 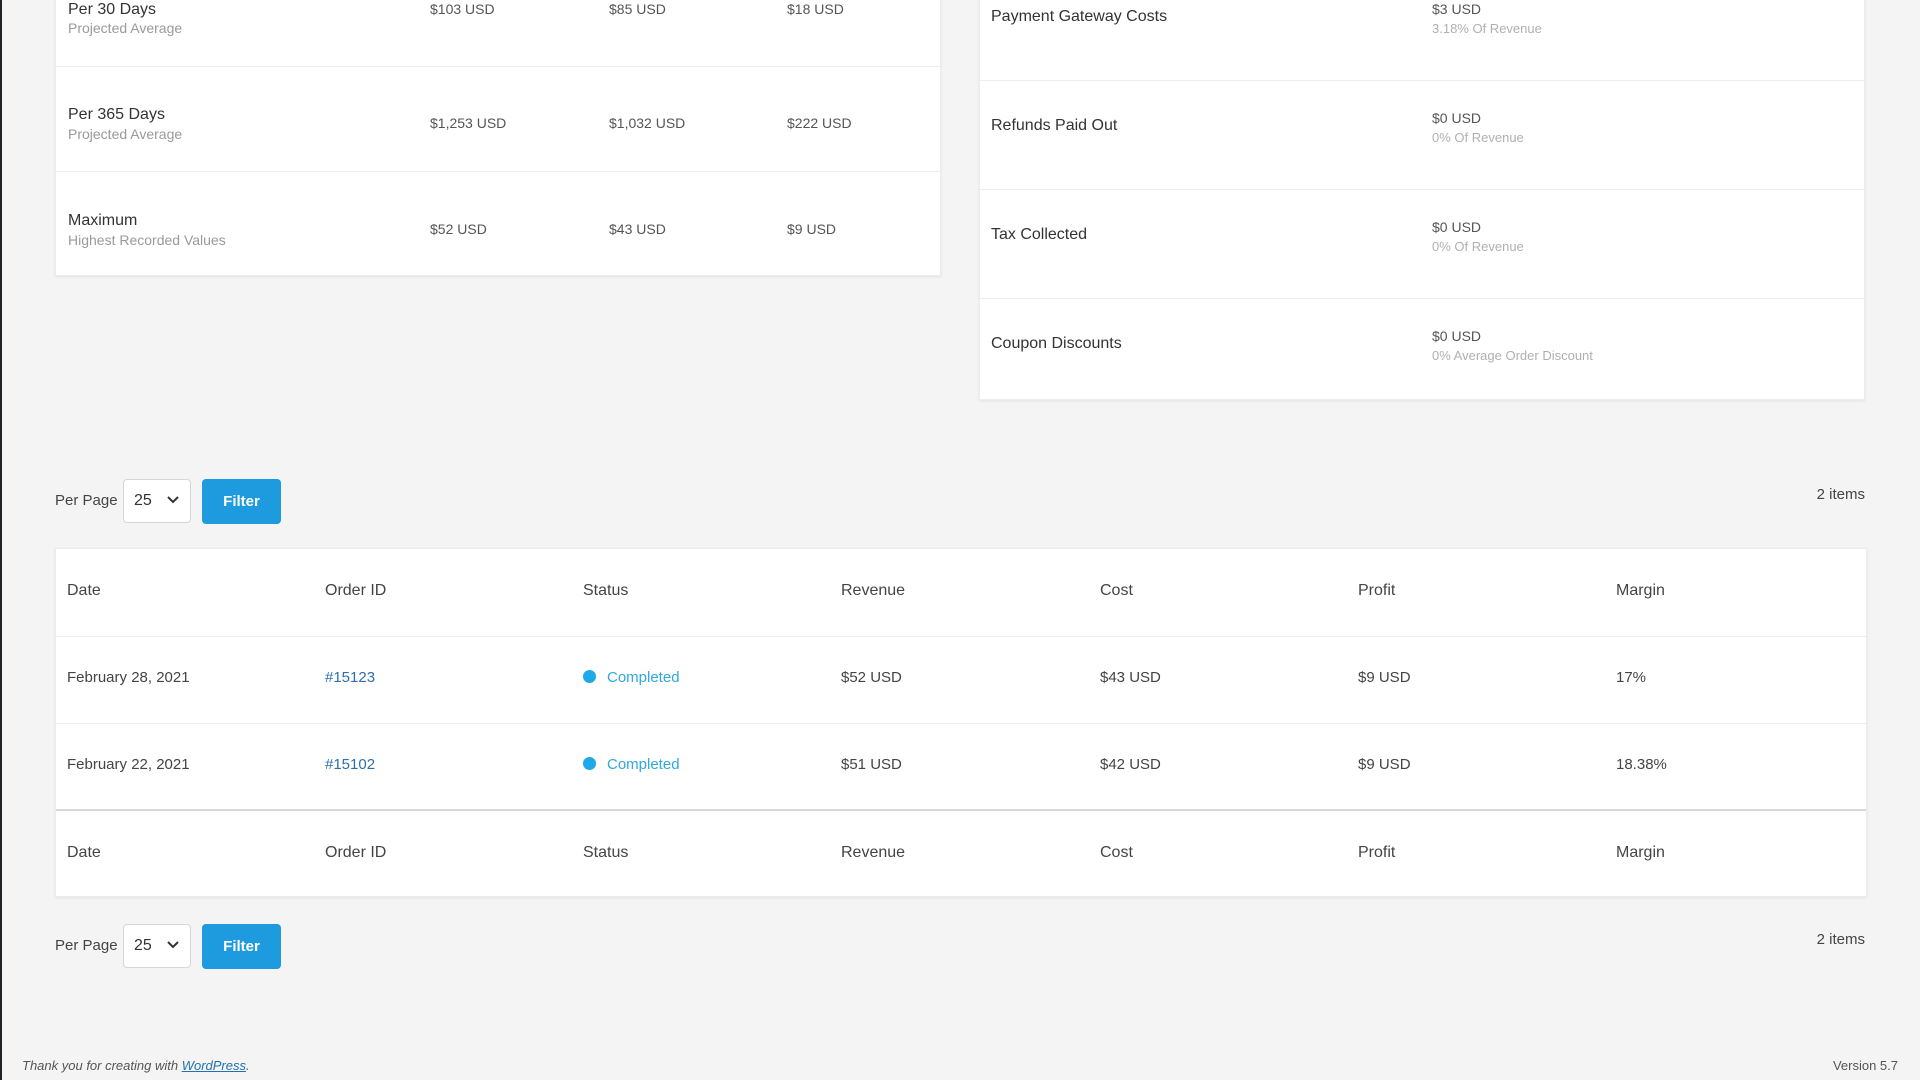 What do you see at coordinates (1631, 677) in the screenshot?
I see `order-margin: 17%` at bounding box center [1631, 677].